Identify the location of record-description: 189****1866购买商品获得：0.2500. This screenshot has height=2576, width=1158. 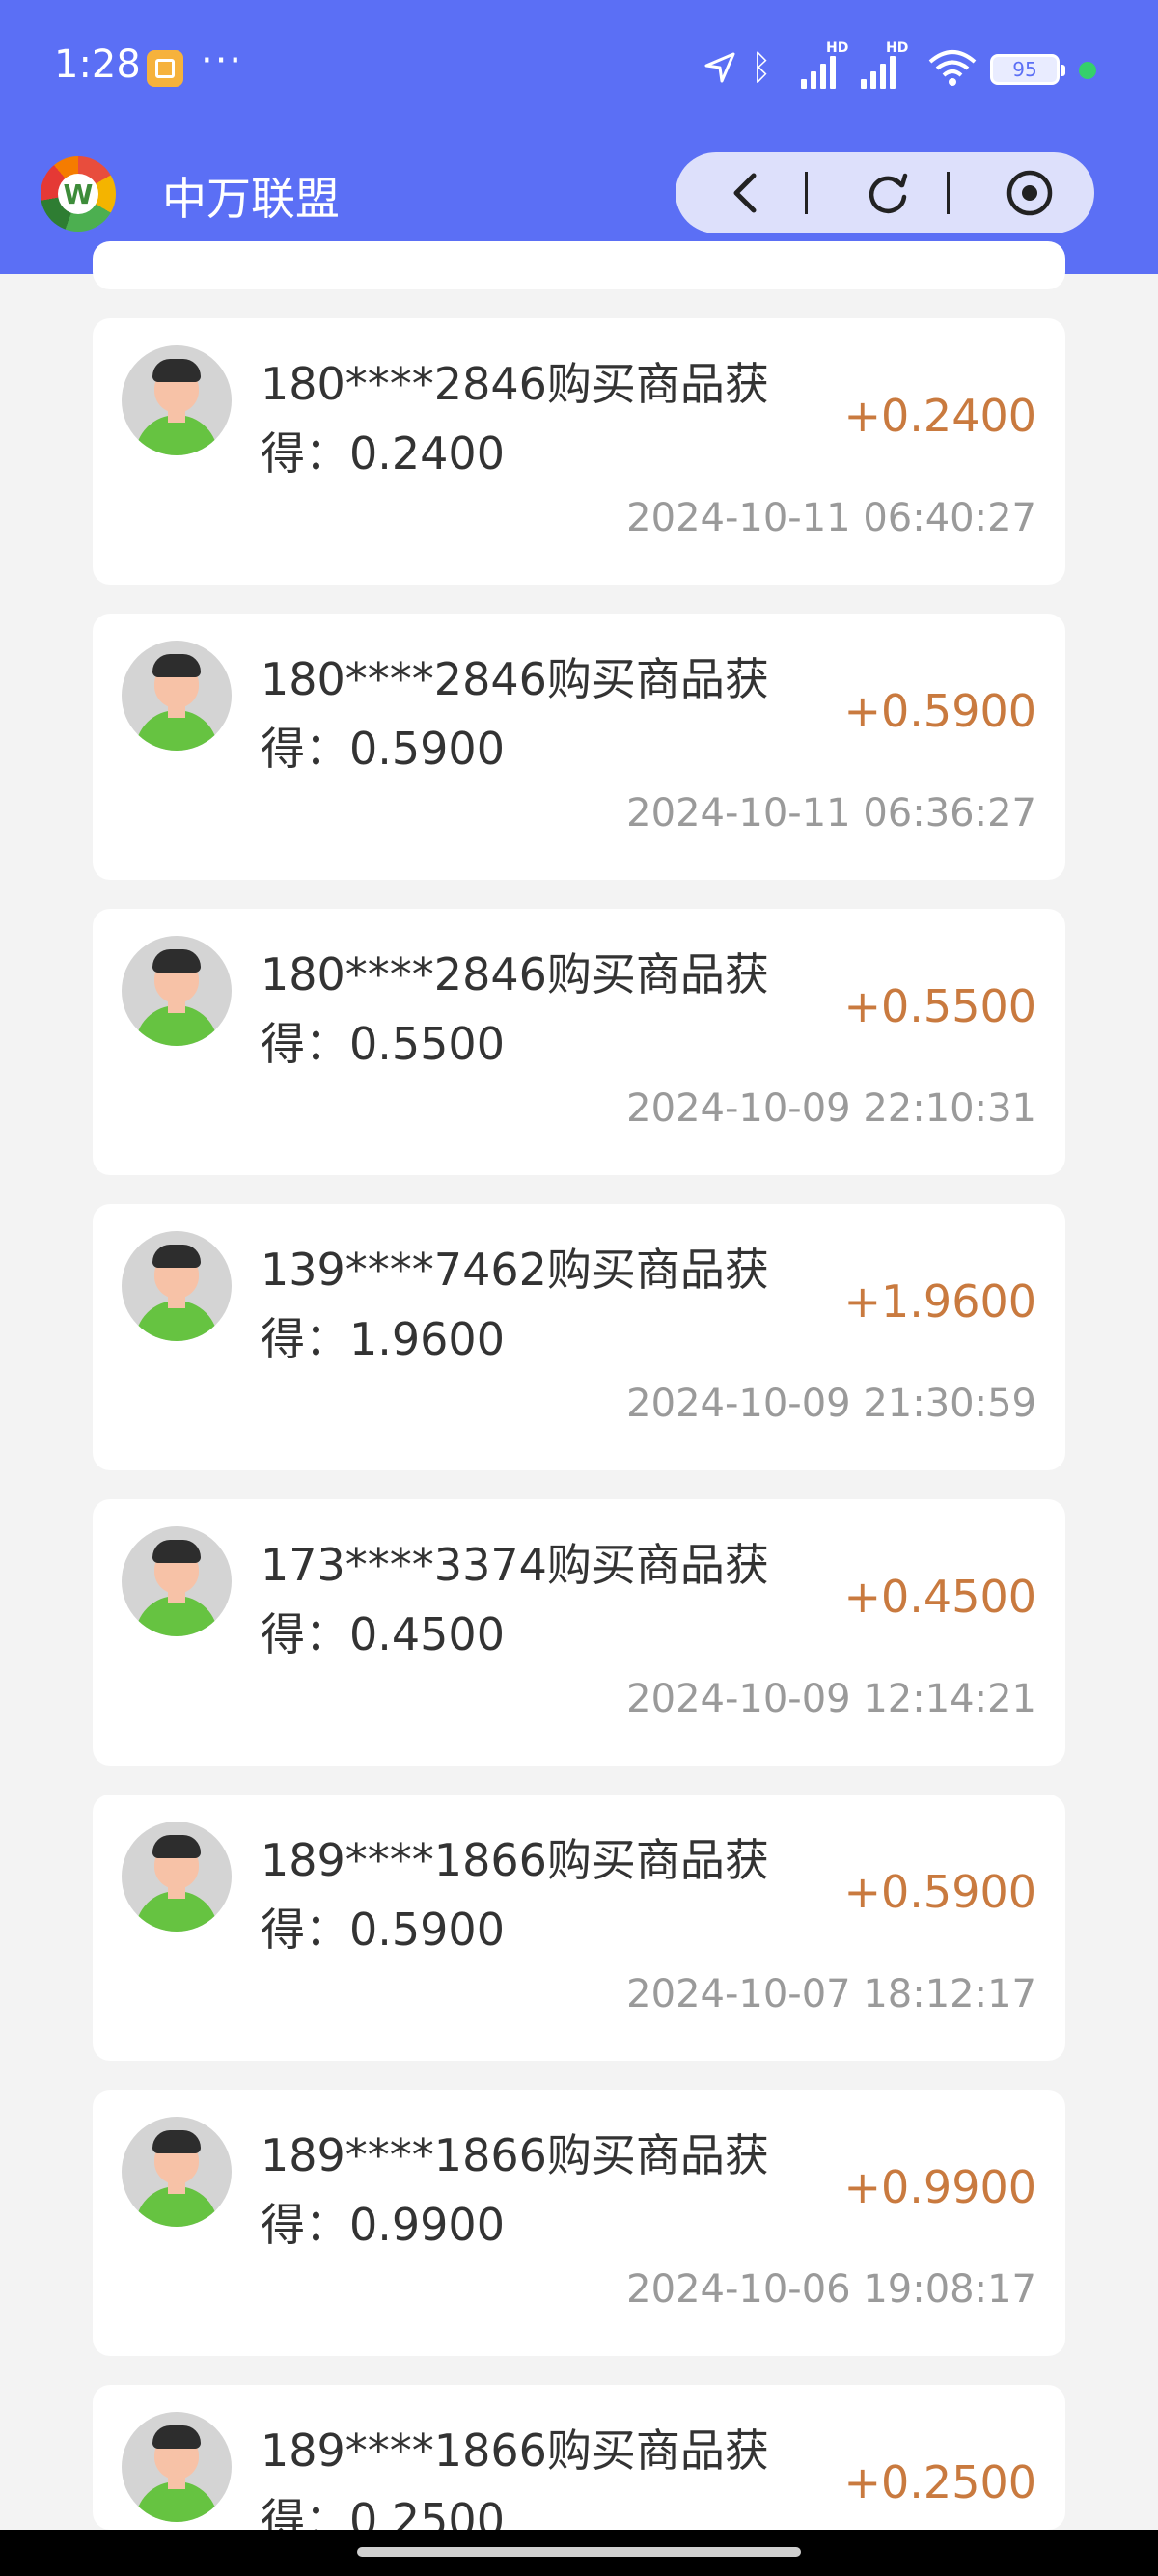
(515, 2477).